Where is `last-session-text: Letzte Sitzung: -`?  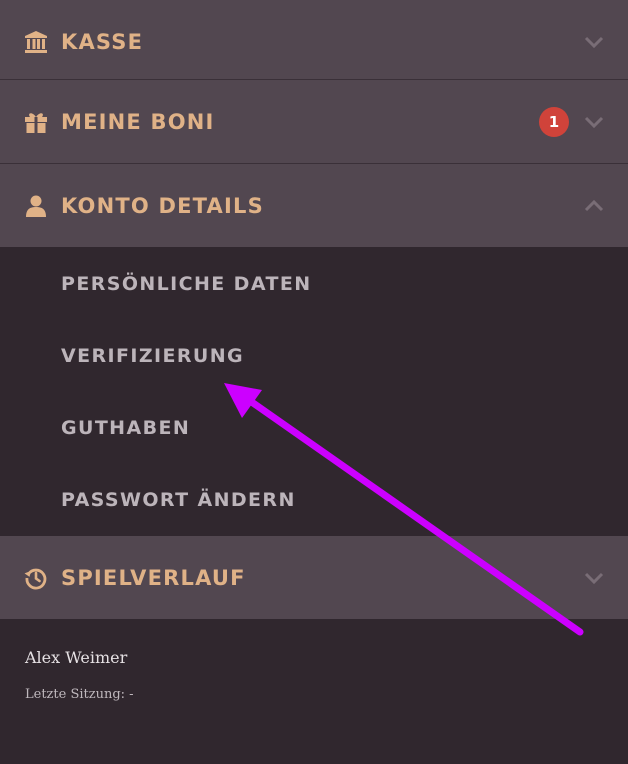
last-session-text: Letzte Sitzung: - is located at coordinates (79, 694).